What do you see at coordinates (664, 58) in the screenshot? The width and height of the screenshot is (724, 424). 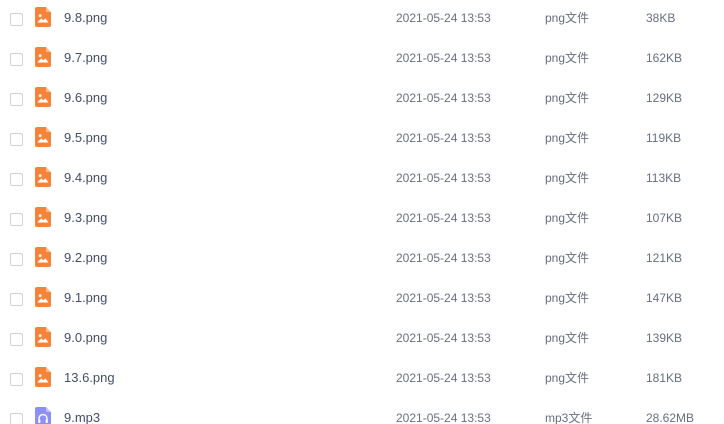 I see `file-size: 162KB` at bounding box center [664, 58].